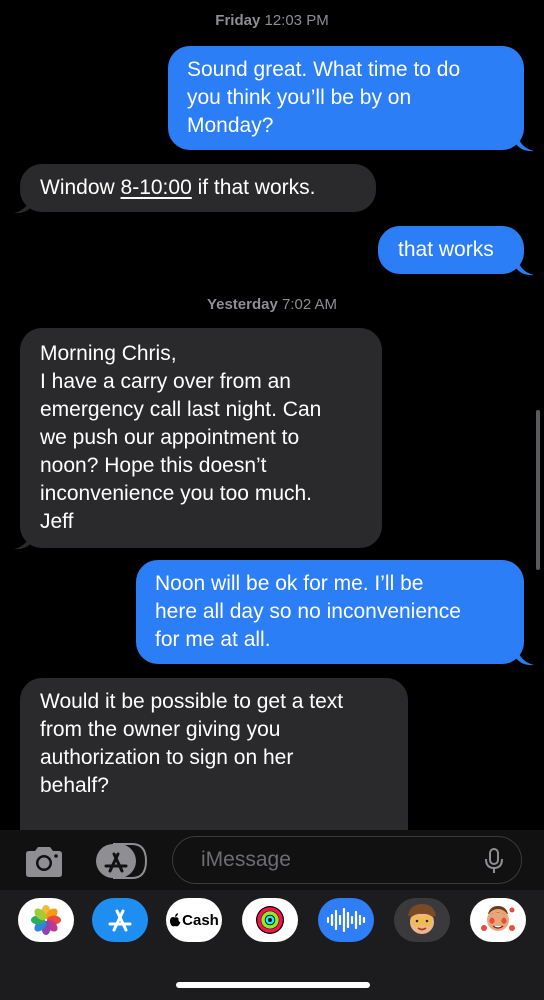 The width and height of the screenshot is (544, 1000). I want to click on message-line: that works, so click(446, 249).